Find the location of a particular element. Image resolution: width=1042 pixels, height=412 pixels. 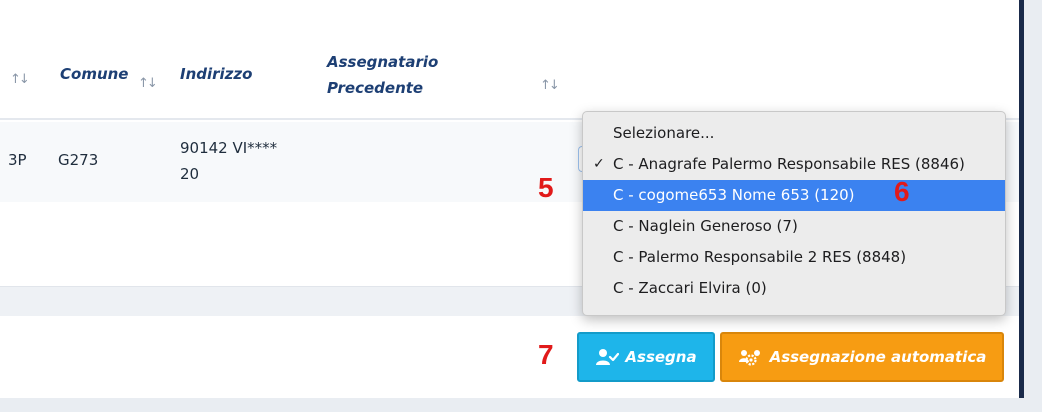

dropdown-option: C - Zaccari Elvira (0) is located at coordinates (794, 288).